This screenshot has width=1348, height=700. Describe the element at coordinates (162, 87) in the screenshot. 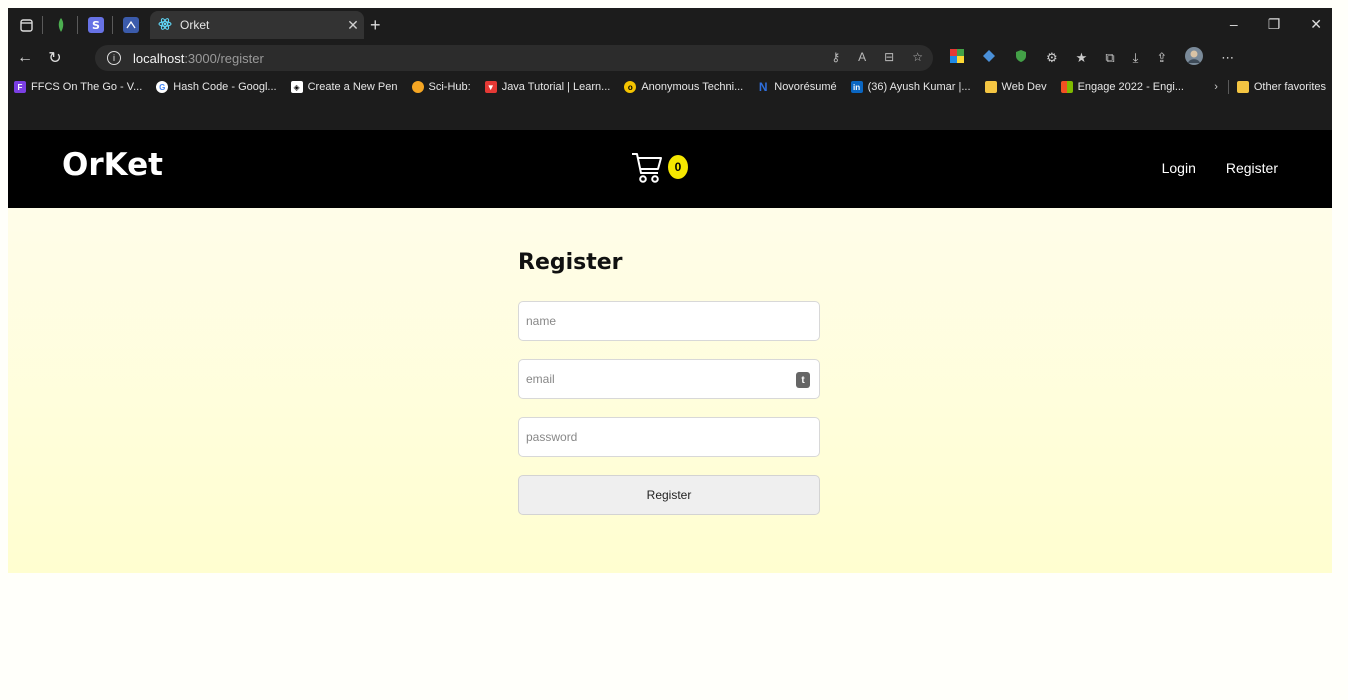

I see `google-icon: G` at that location.